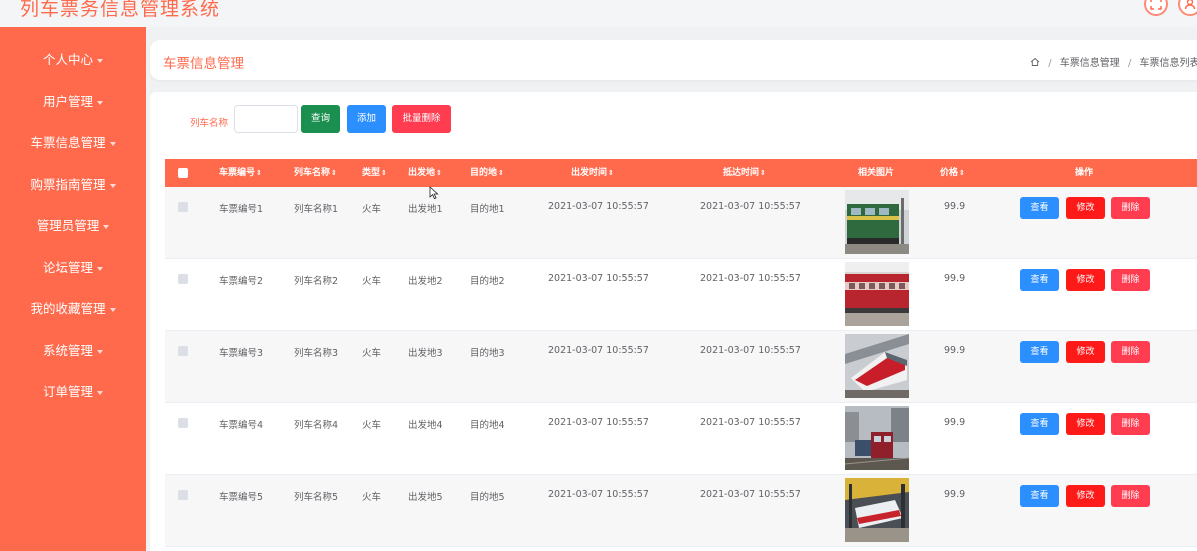 This screenshot has width=1197, height=551. Describe the element at coordinates (876, 173) in the screenshot. I see `column-header-image: 相关图片` at that location.